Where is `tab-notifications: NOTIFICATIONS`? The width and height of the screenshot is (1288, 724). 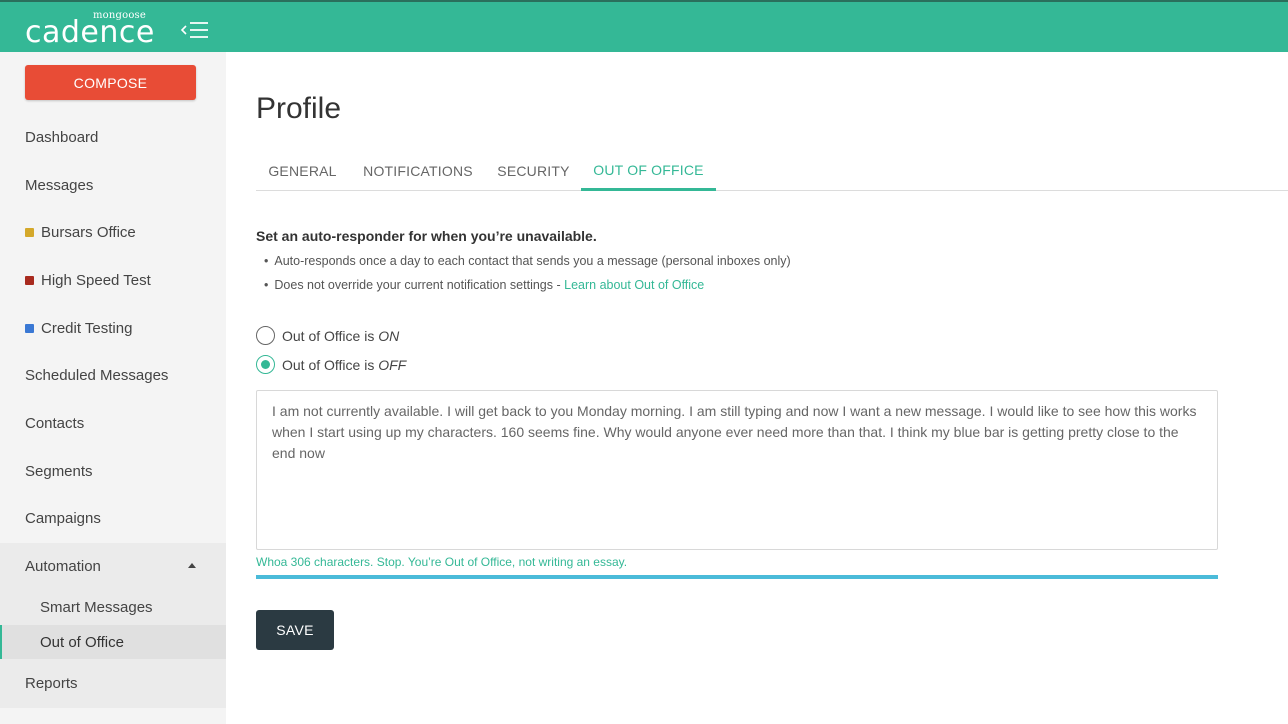 tab-notifications: NOTIFICATIONS is located at coordinates (418, 171).